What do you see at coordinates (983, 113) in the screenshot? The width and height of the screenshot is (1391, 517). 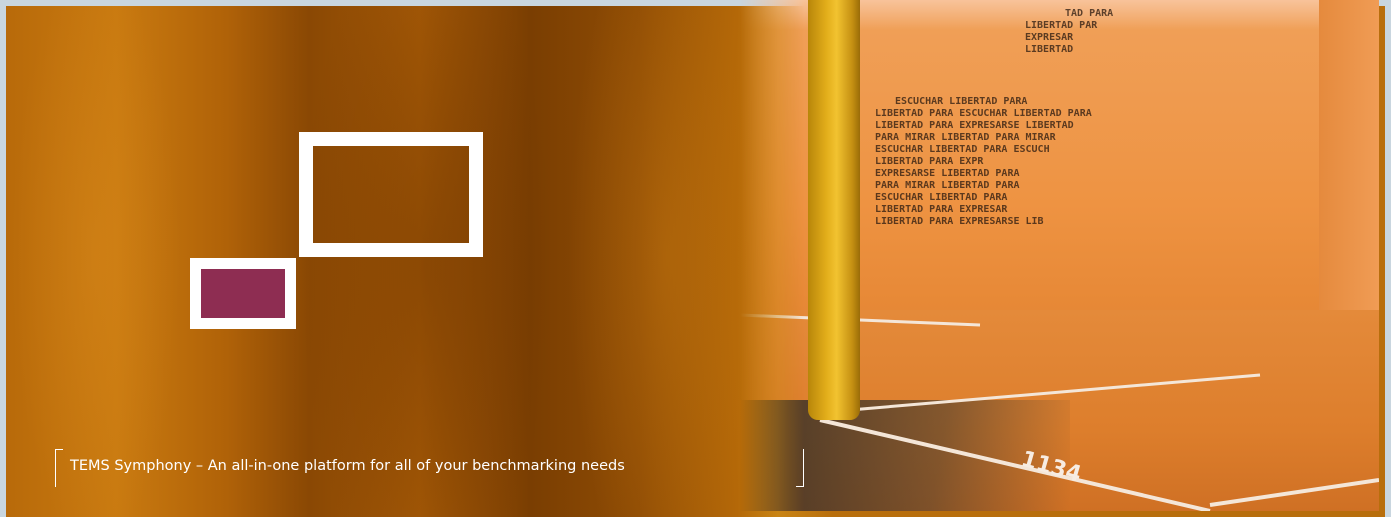 I see `wall-line: LIBERTAD PARA ESCUCHAR LIBERTAD PARA` at bounding box center [983, 113].